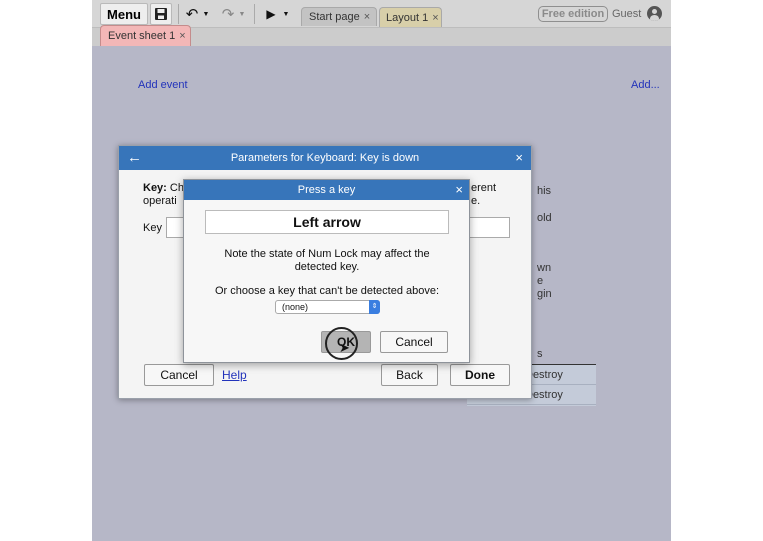 The image size is (763, 541). Describe the element at coordinates (573, 14) in the screenshot. I see `free-edition-badge: Free edition` at that location.